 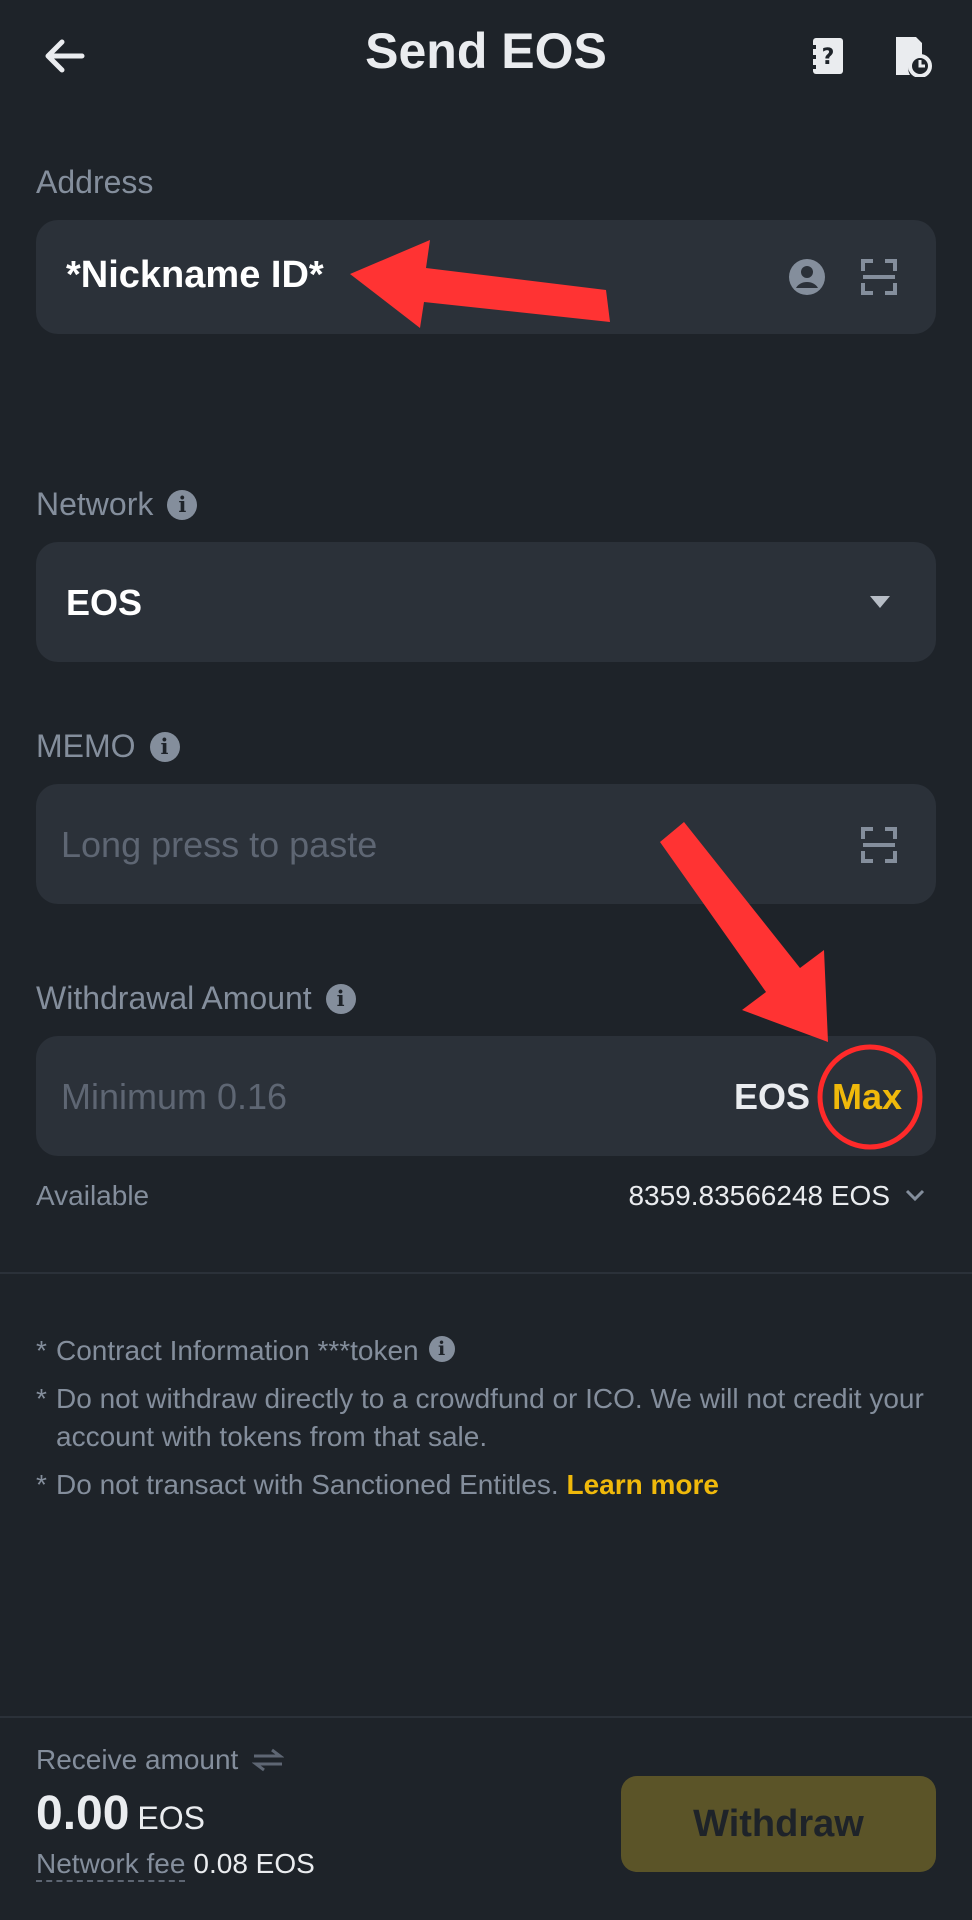 I want to click on network-select: EOS, so click(x=486, y=602).